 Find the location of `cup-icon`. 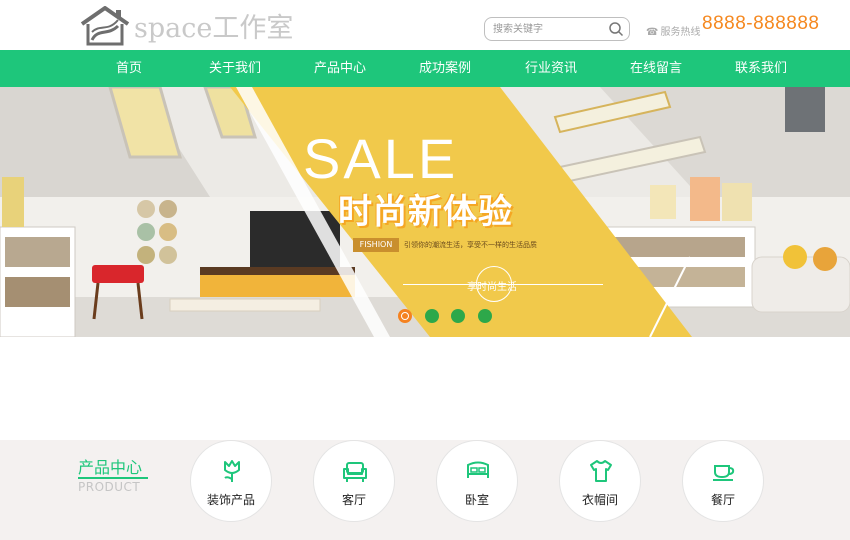

cup-icon is located at coordinates (724, 473).